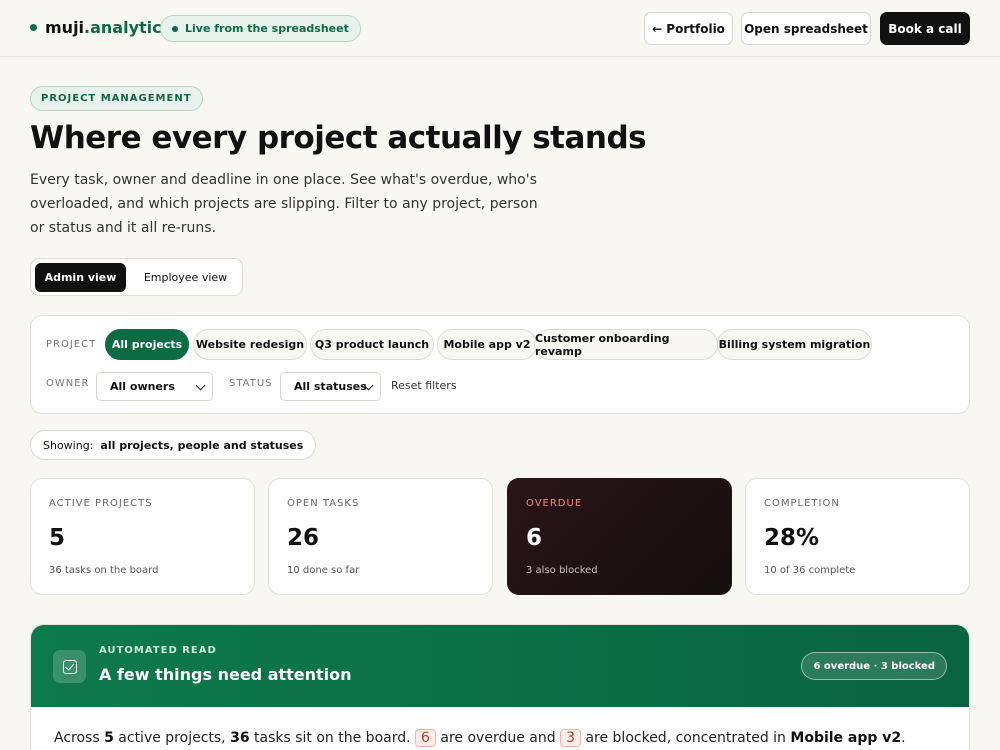  What do you see at coordinates (65, 27) in the screenshot?
I see `brand-prefix: muji` at bounding box center [65, 27].